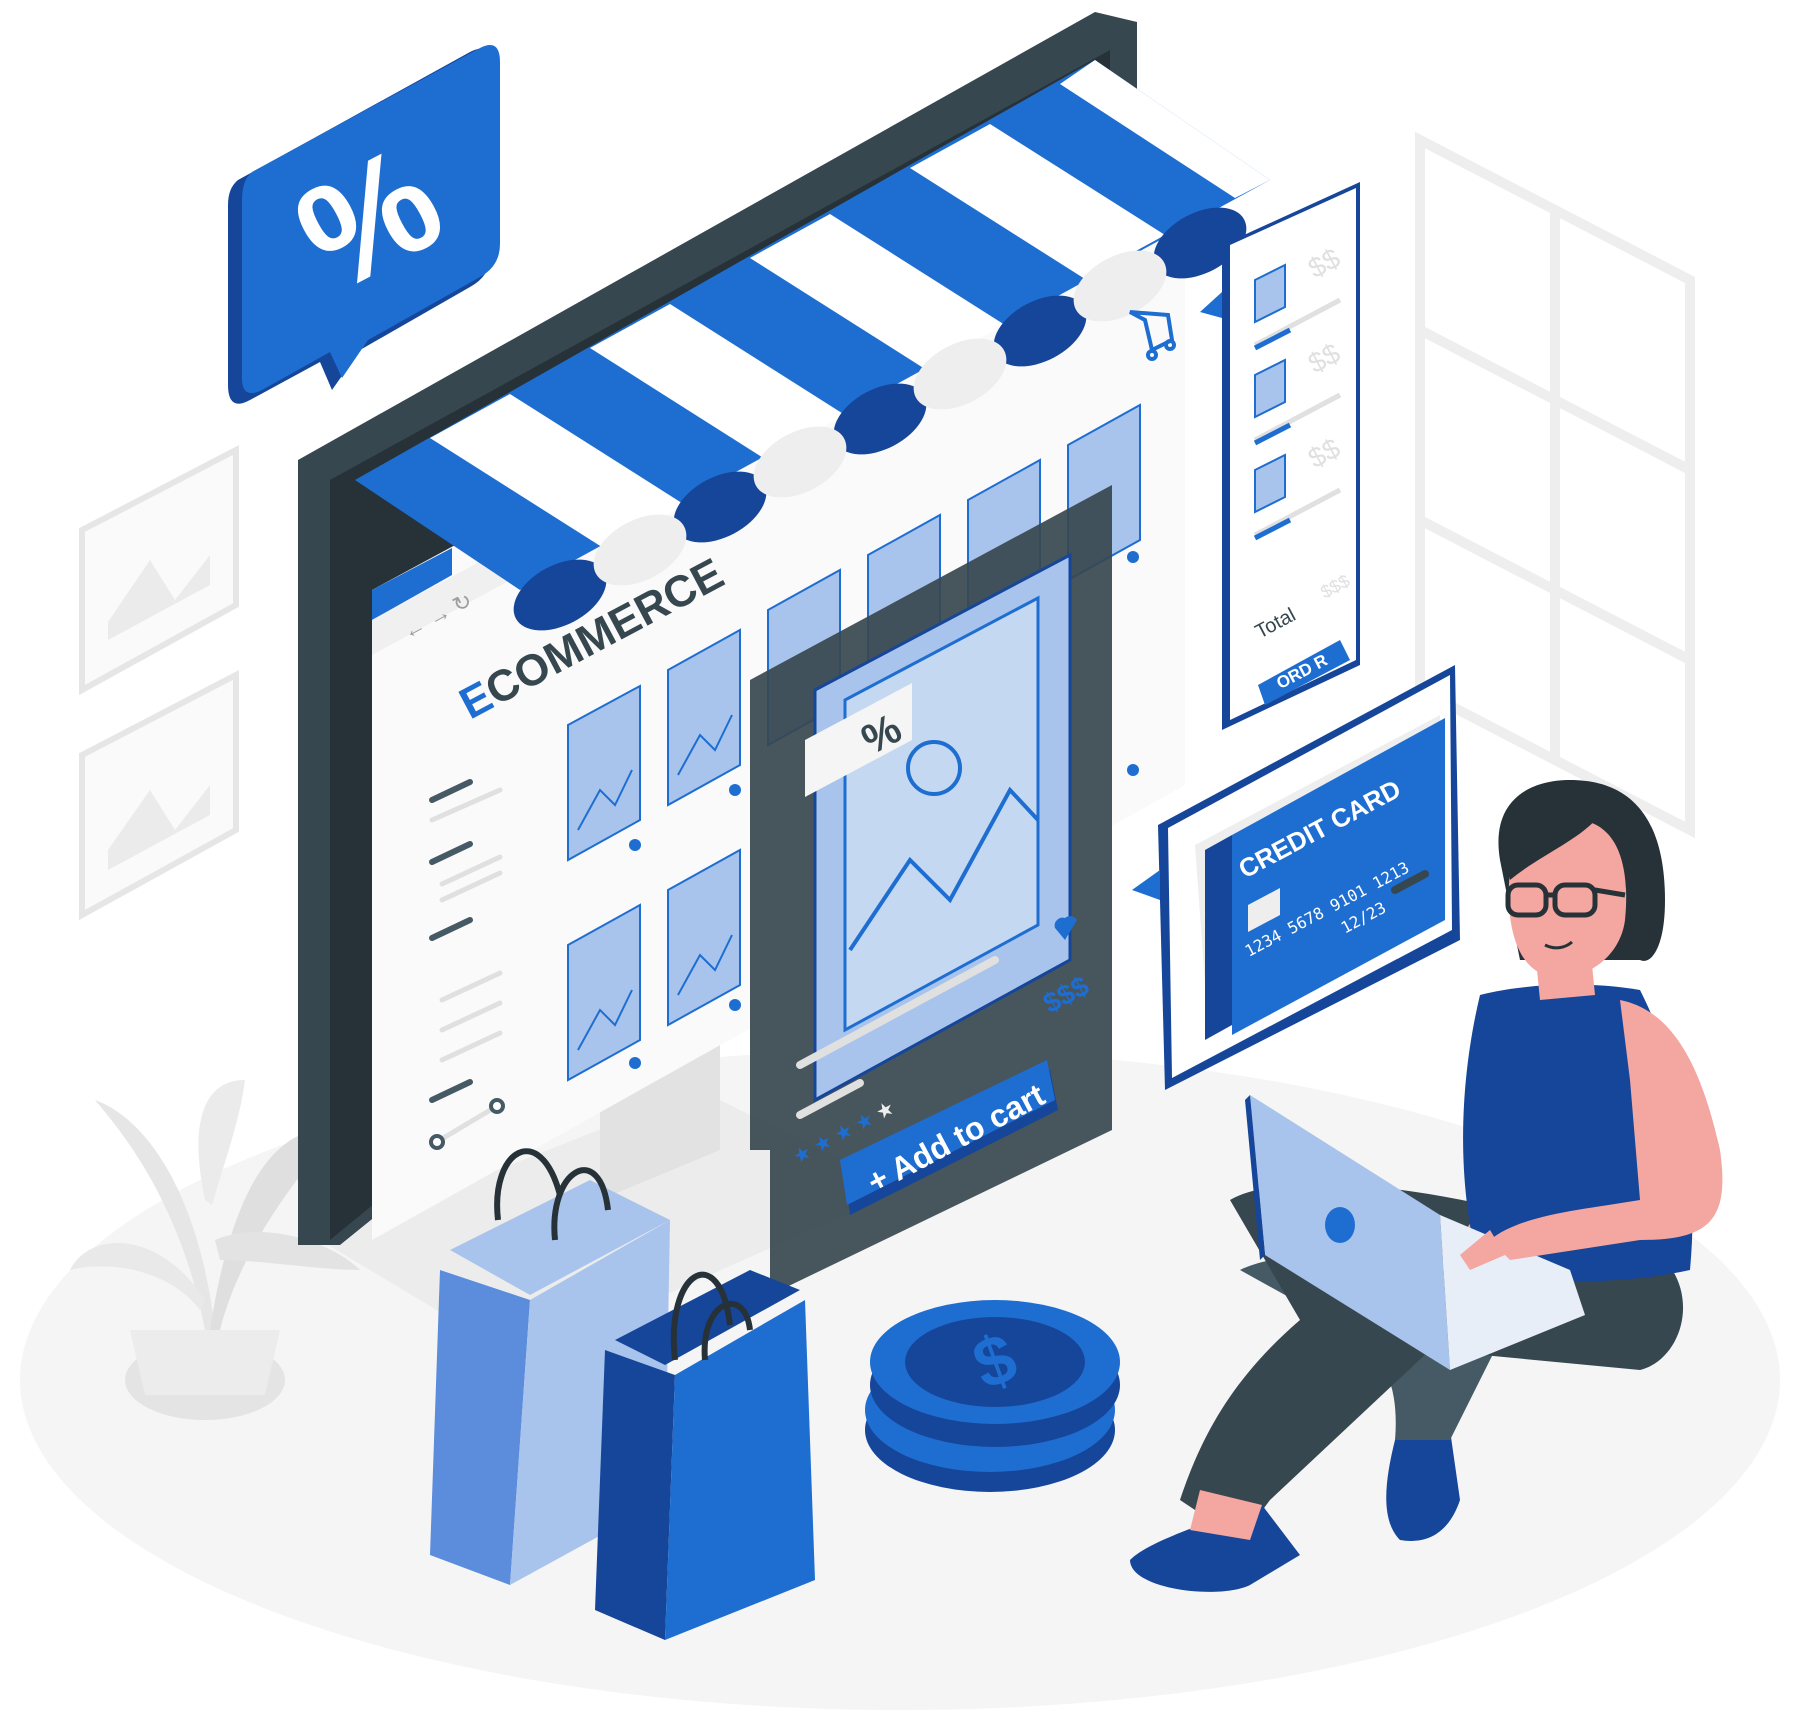  Describe the element at coordinates (1555, 485) in the screenshot. I see `background-window` at that location.